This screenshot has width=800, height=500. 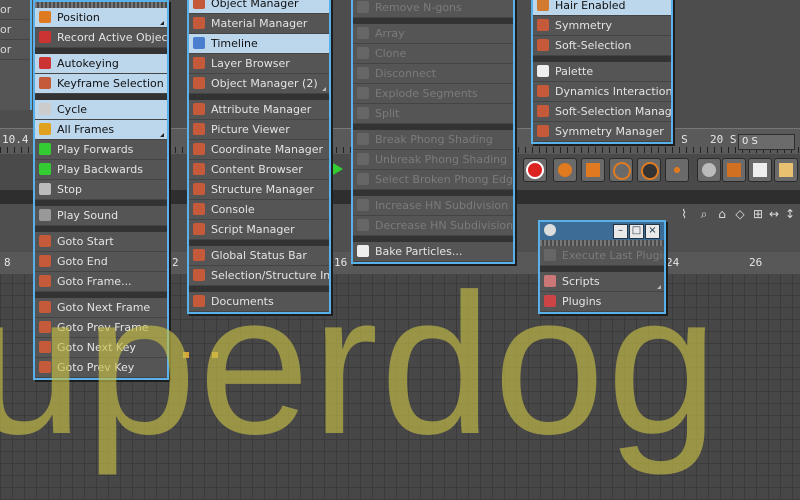 What do you see at coordinates (535, 170) in the screenshot?
I see `help-button` at bounding box center [535, 170].